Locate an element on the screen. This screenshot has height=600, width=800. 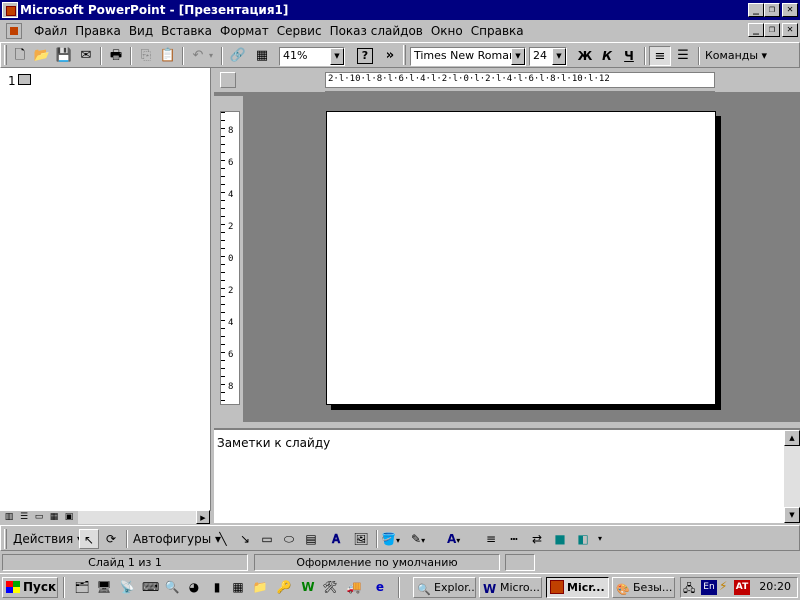
paste-icon: 📋 is located at coordinates (168, 56).